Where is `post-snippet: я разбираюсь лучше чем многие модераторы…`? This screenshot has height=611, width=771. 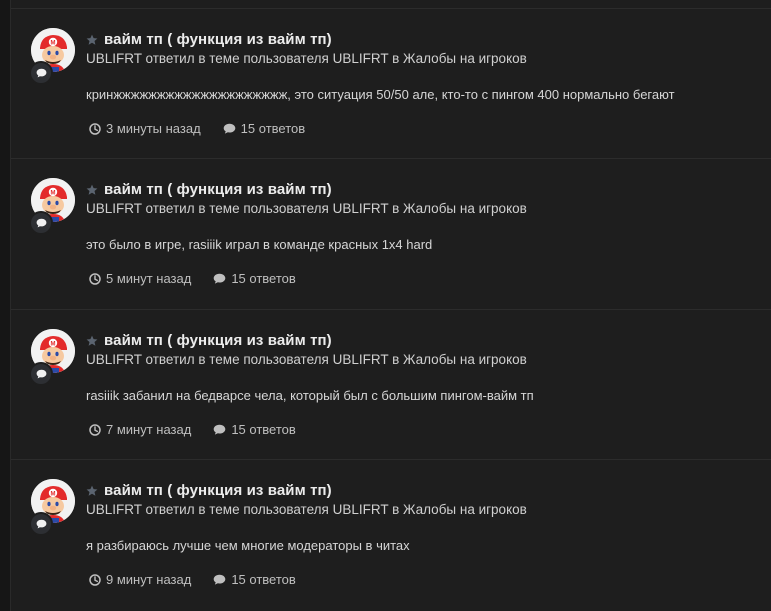
post-snippet: я разбираюсь лучше чем многие модераторы… is located at coordinates (248, 545).